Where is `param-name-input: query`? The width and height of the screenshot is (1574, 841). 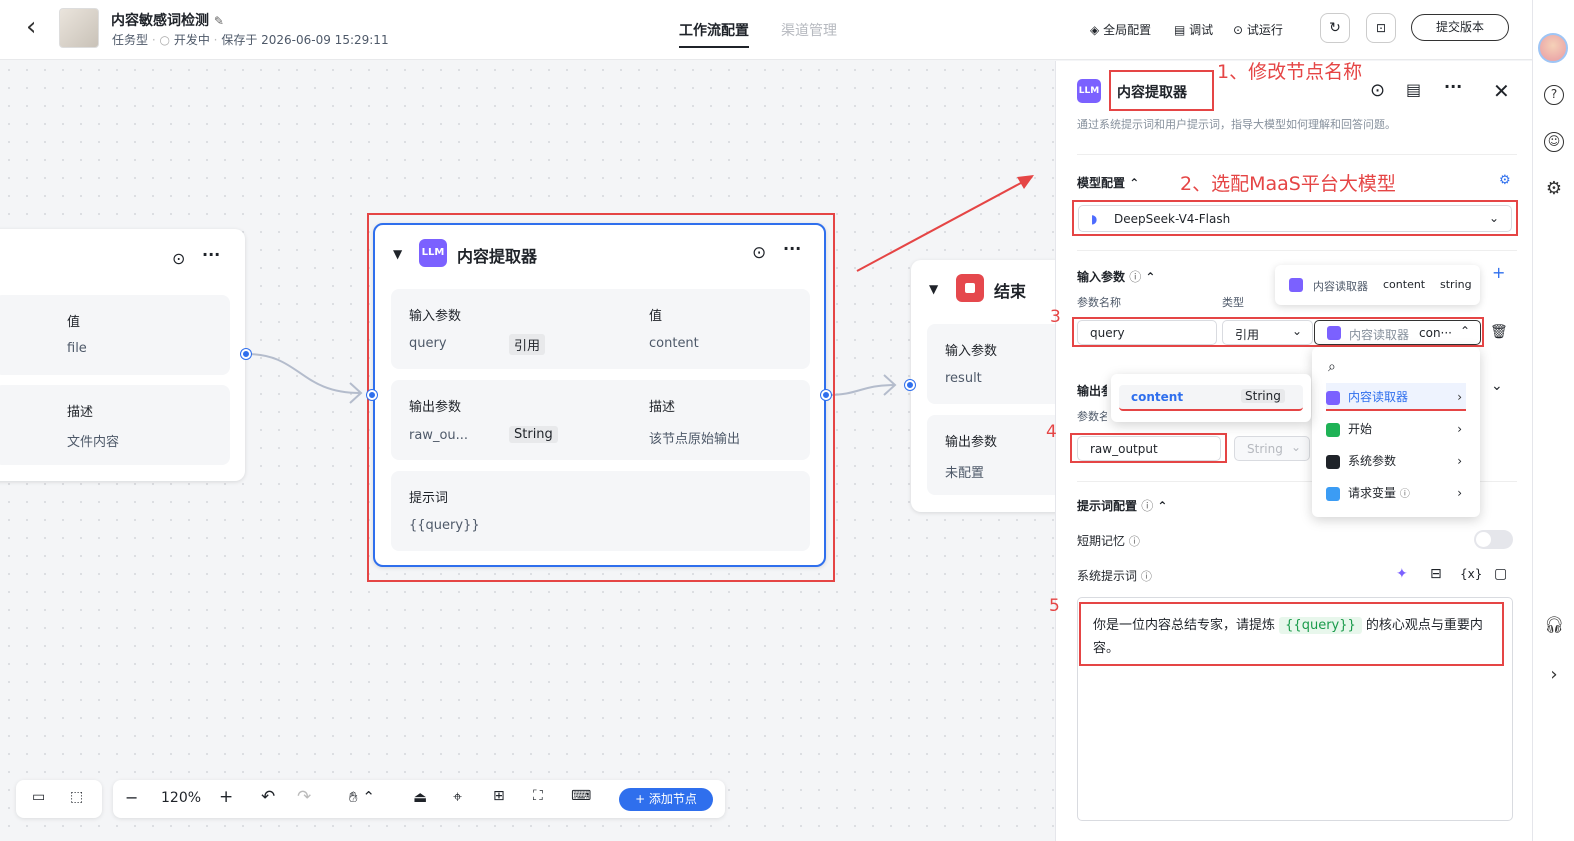 param-name-input: query is located at coordinates (1147, 332).